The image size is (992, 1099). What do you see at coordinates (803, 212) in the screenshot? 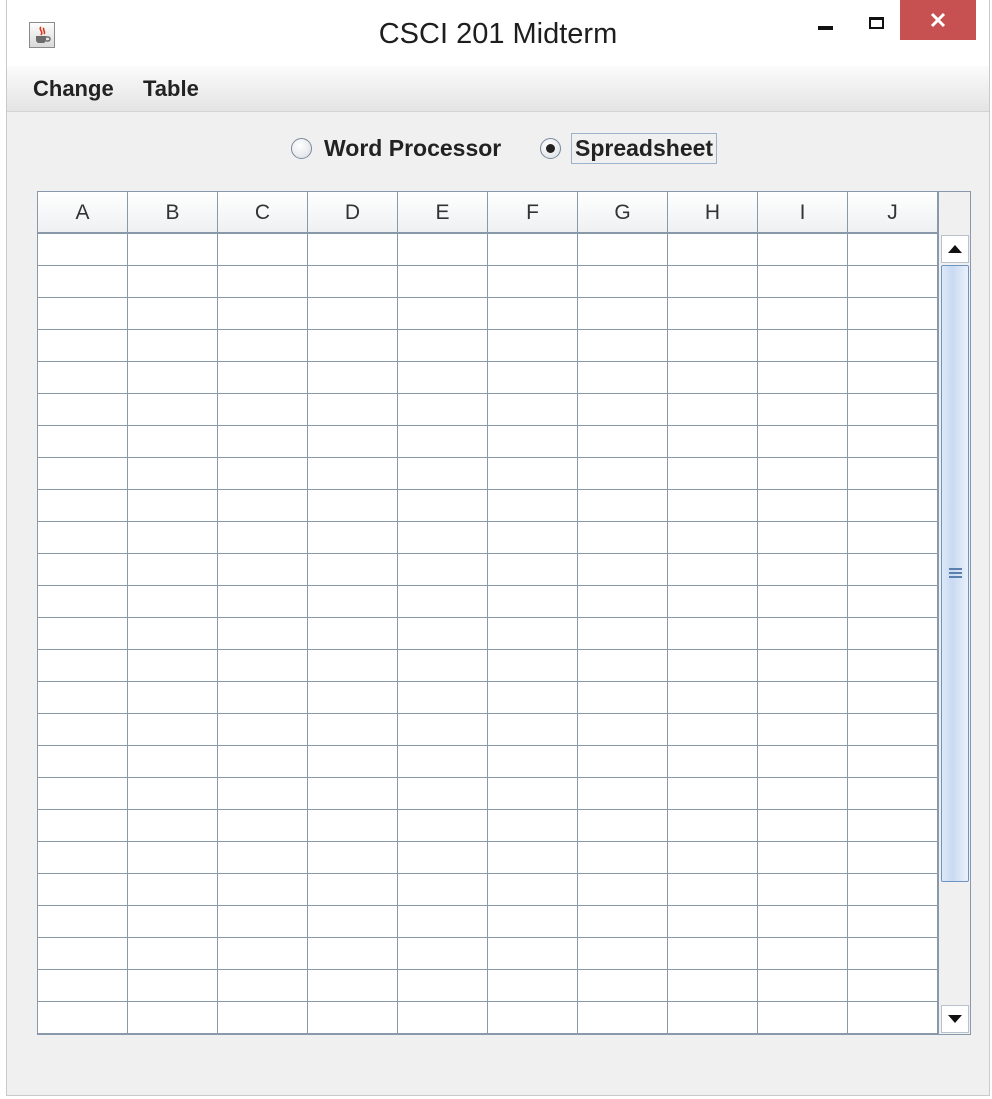
I see `column-header-i: I` at bounding box center [803, 212].